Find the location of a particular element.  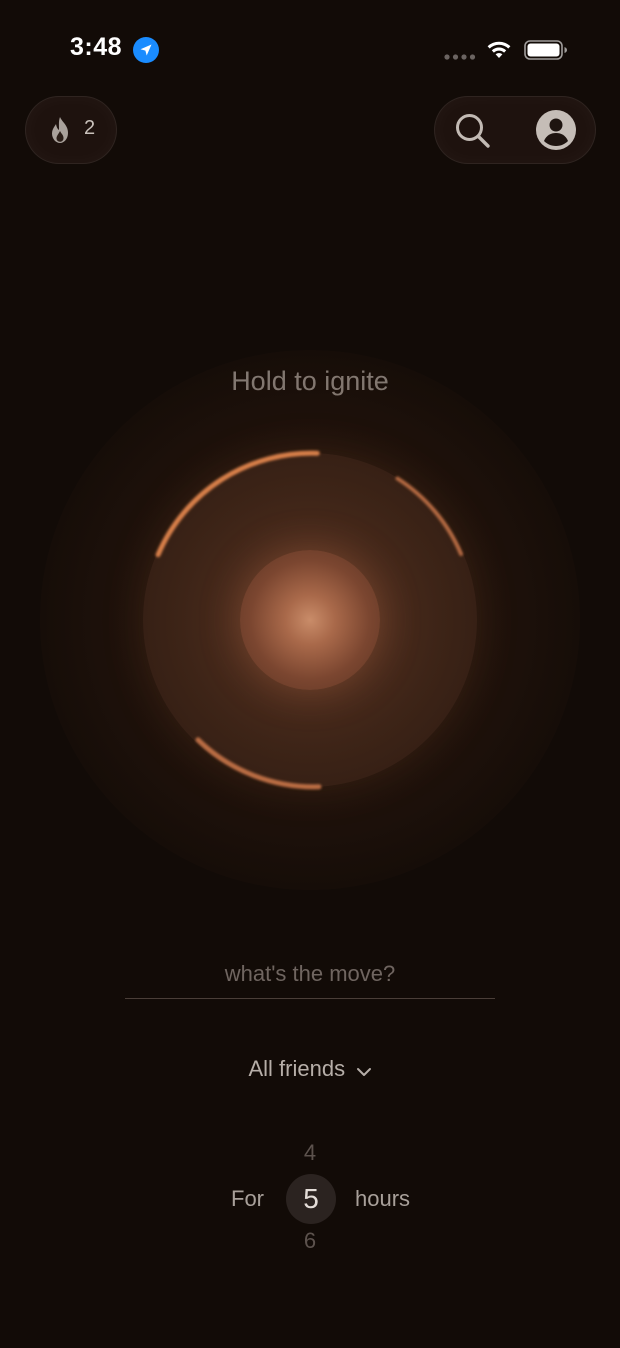

ring-arc-bottom is located at coordinates (258, 763).